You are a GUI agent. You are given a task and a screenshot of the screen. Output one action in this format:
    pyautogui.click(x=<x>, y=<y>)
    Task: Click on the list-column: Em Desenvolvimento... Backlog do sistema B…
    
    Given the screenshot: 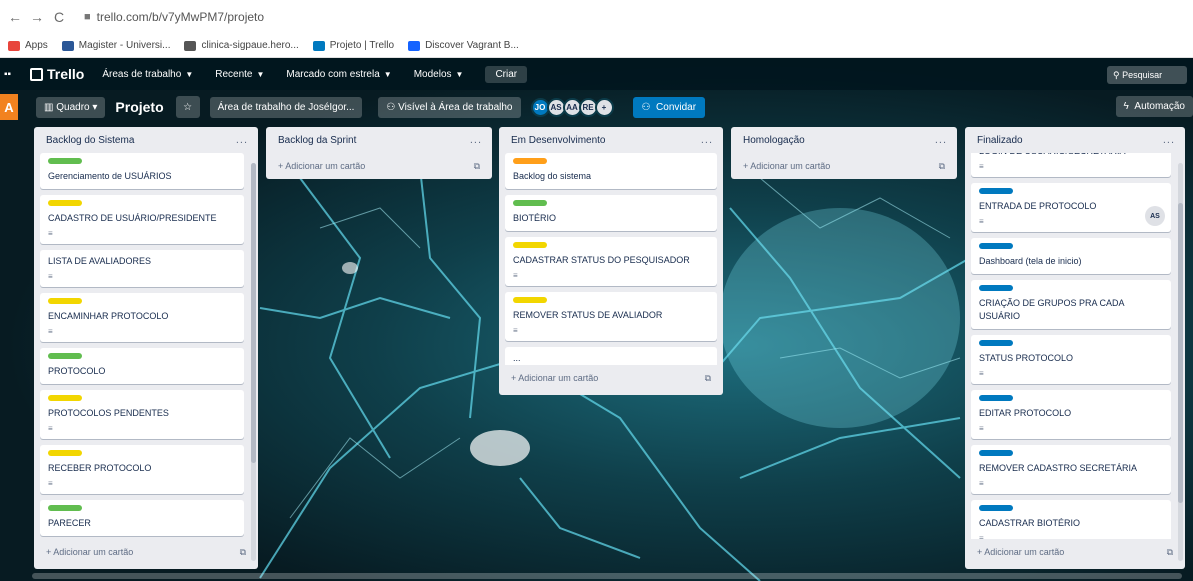 What is the action you would take?
    pyautogui.click(x=611, y=261)
    